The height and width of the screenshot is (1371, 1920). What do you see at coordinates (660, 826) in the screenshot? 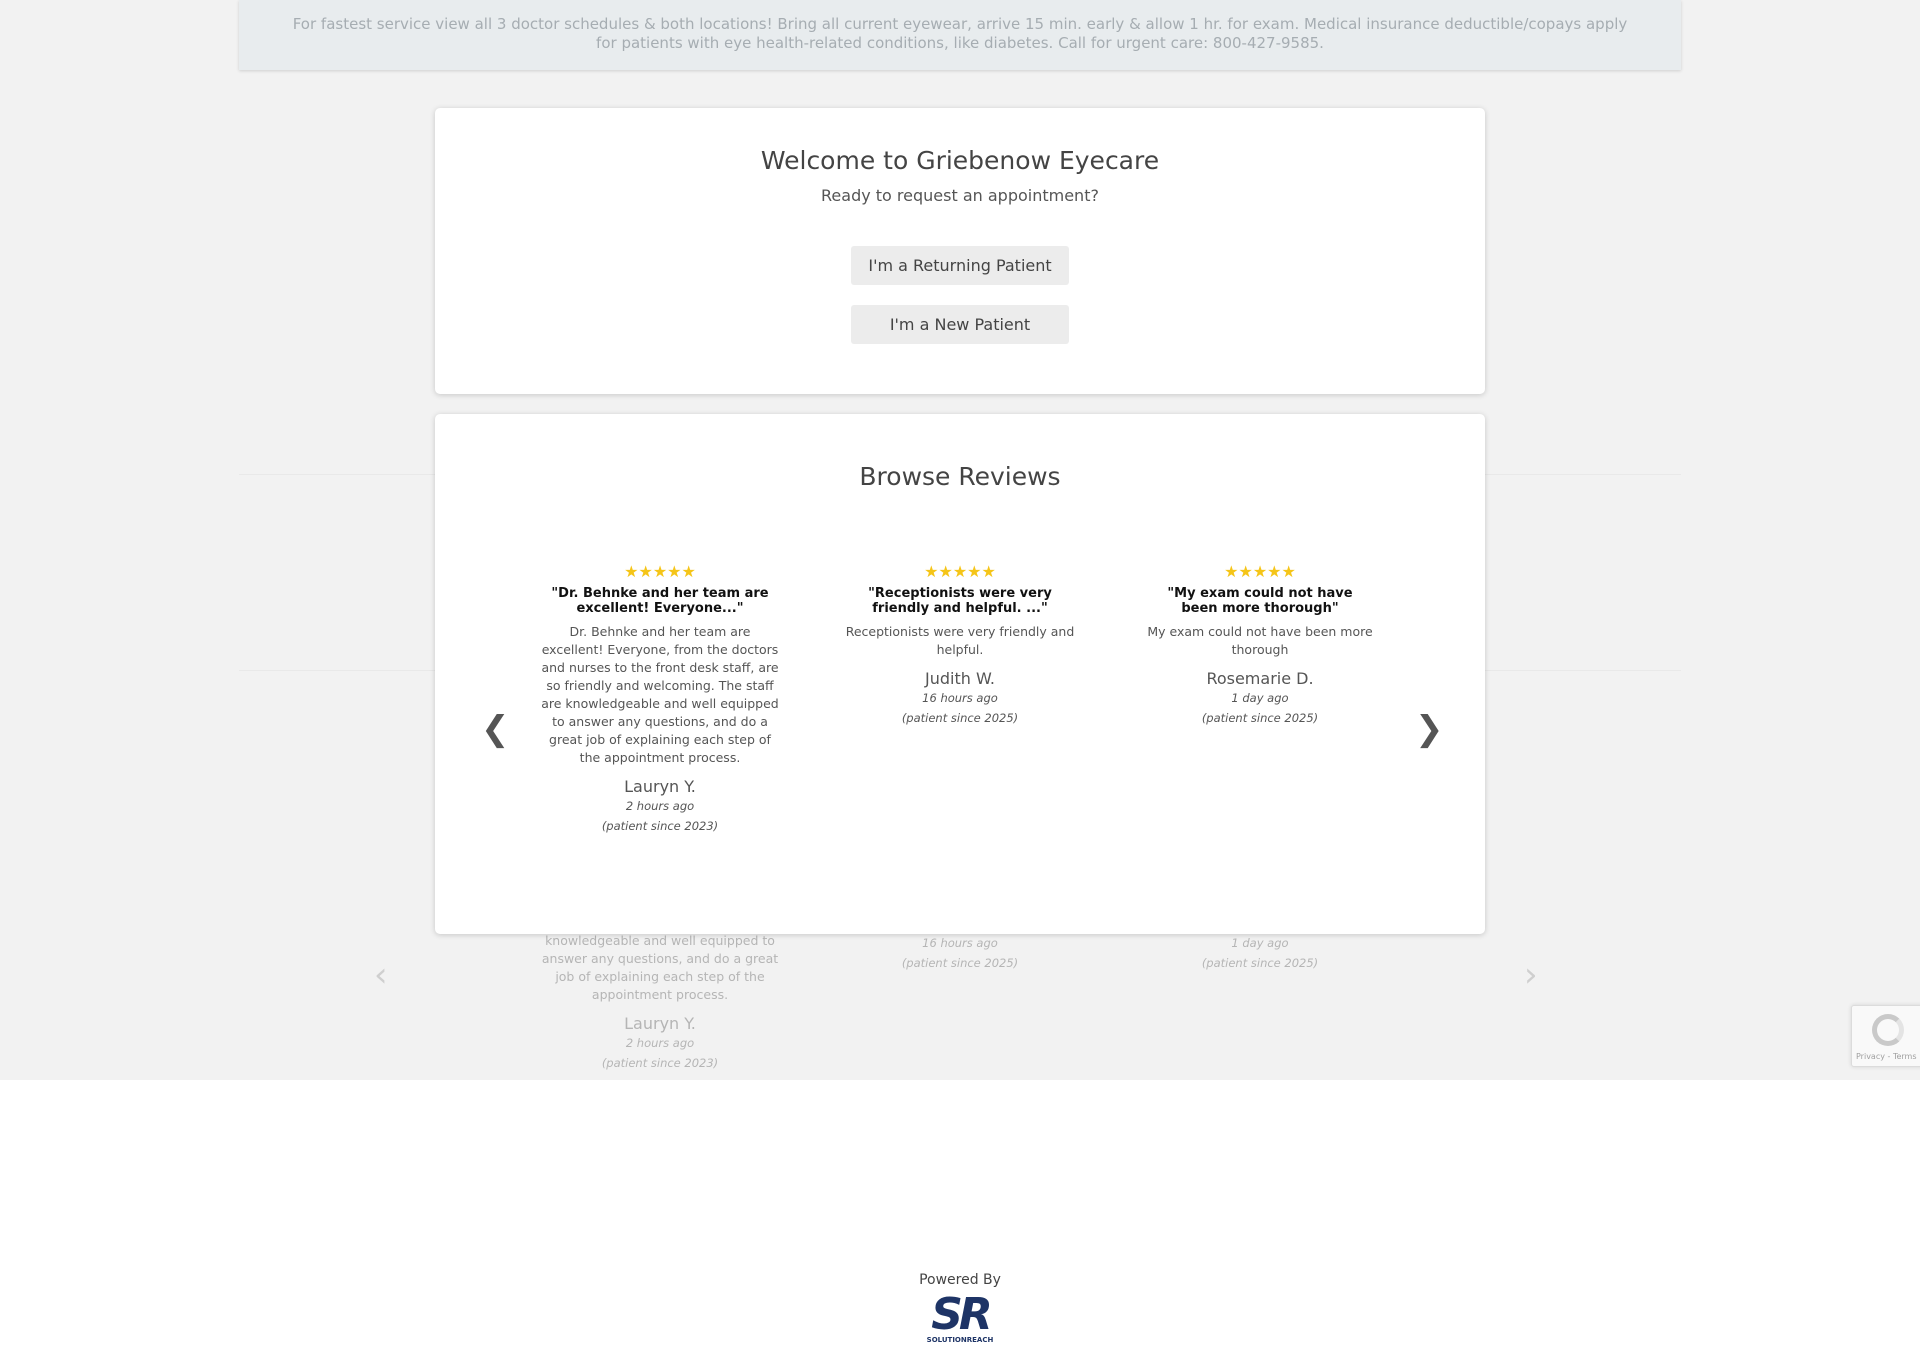
I see `review-since: (patient since 2023)` at bounding box center [660, 826].